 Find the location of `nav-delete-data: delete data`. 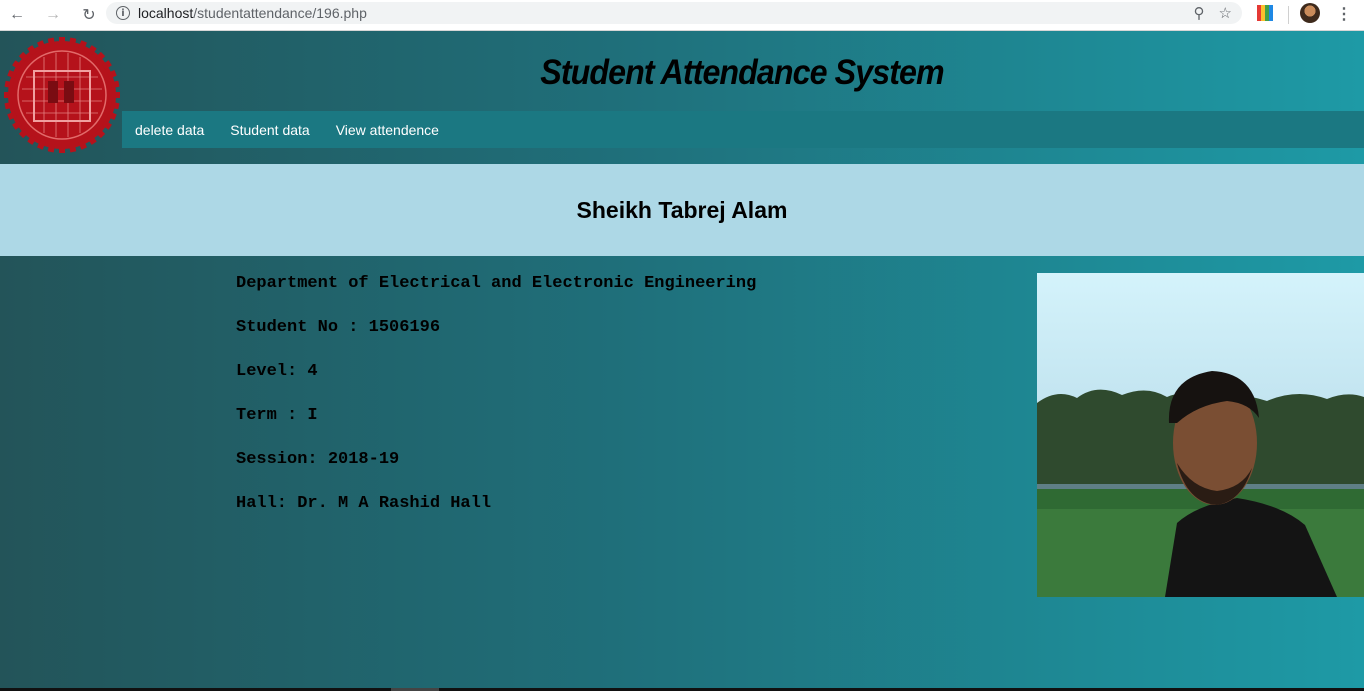

nav-delete-data: delete data is located at coordinates (169, 130).